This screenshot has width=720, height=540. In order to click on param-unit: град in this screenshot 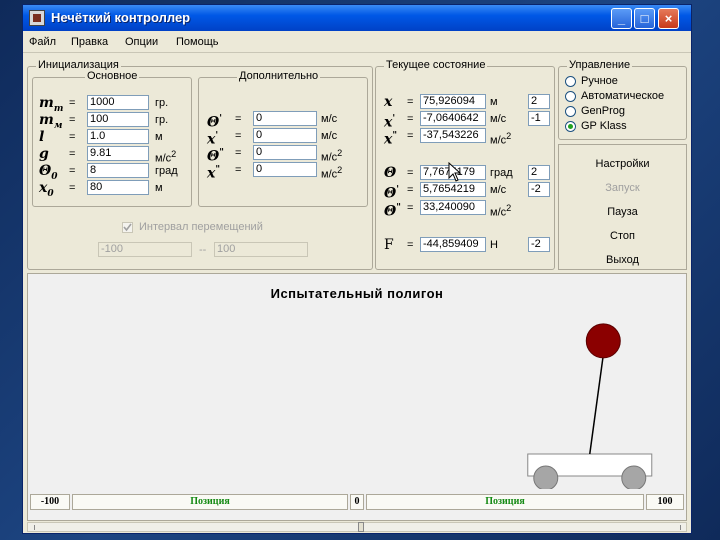, I will do `click(166, 171)`.